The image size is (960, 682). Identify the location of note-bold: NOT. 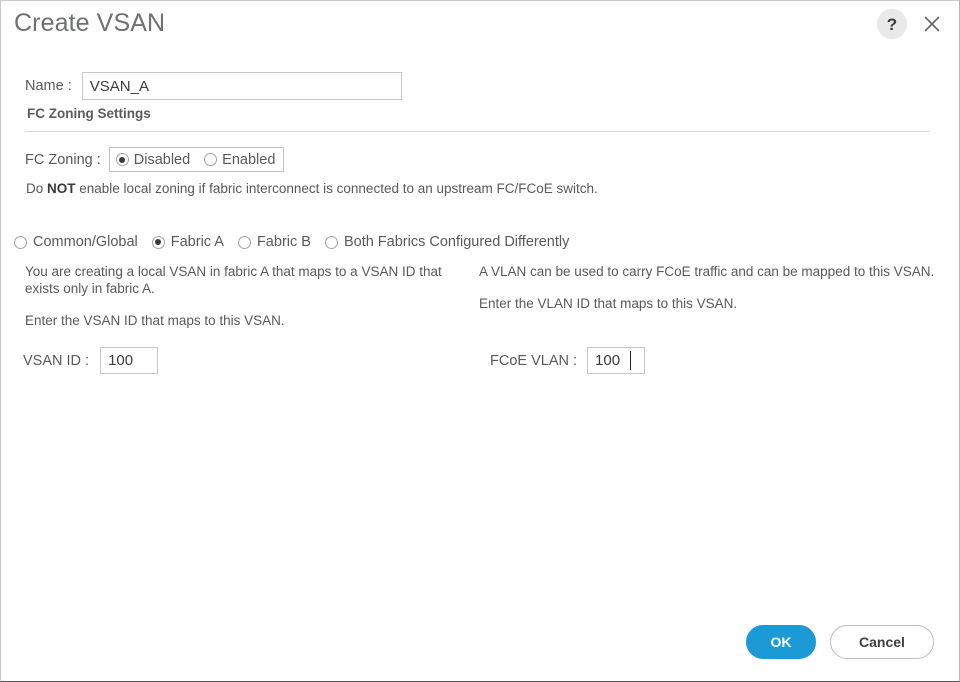
(61, 188).